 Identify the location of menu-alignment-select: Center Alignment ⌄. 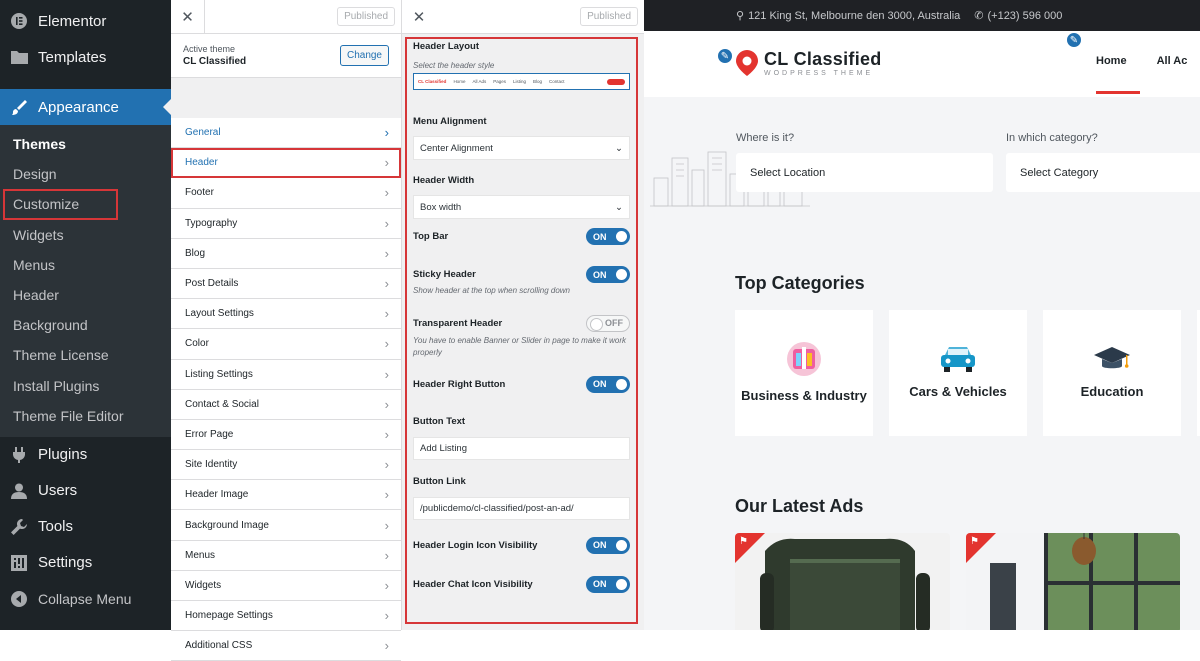
(521, 148).